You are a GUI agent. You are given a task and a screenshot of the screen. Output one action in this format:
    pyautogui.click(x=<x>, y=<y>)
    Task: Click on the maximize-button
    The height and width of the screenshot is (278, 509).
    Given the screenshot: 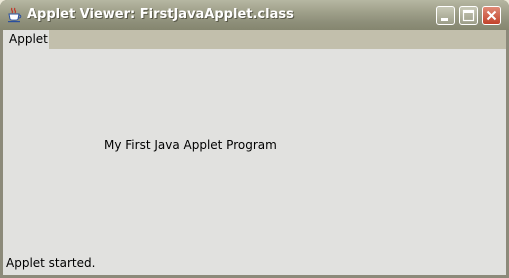 What is the action you would take?
    pyautogui.click(x=468, y=15)
    